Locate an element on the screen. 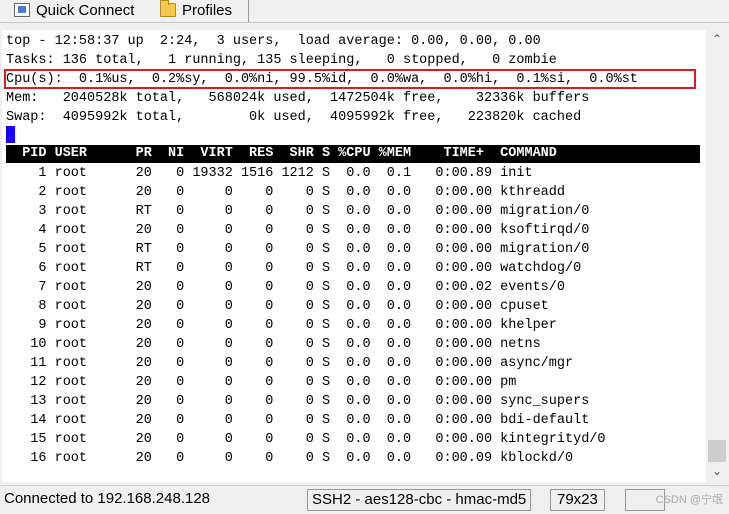 Image resolution: width=729 pixels, height=514 pixels. toolbar: Quick Connect Profiles is located at coordinates (364, 11).